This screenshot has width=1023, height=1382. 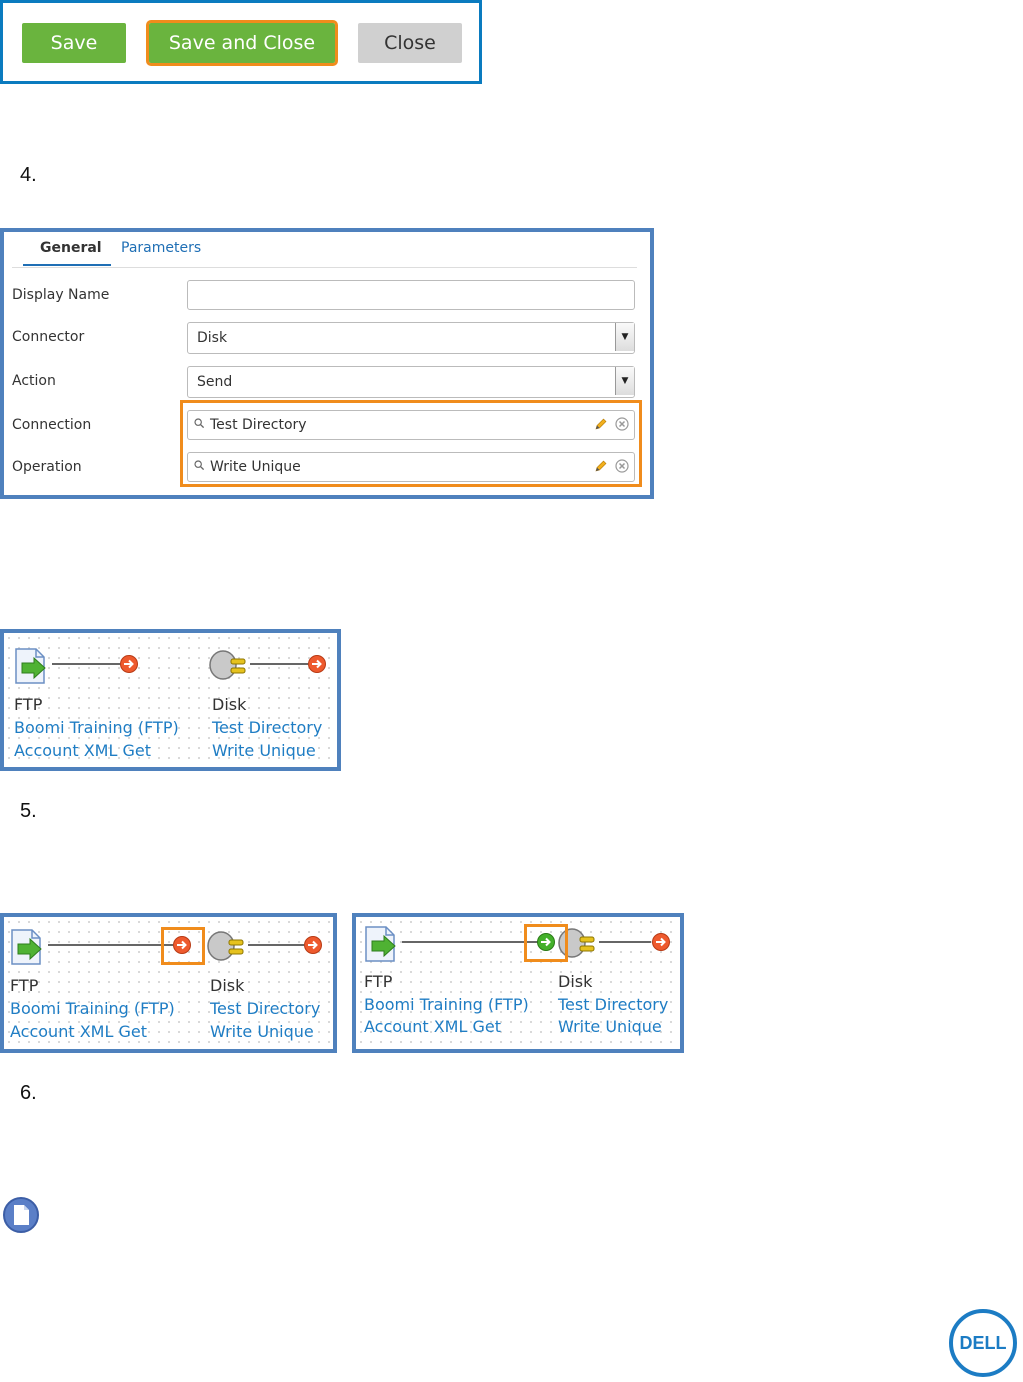 What do you see at coordinates (28, 175) in the screenshot?
I see `step-number-4: 4.` at bounding box center [28, 175].